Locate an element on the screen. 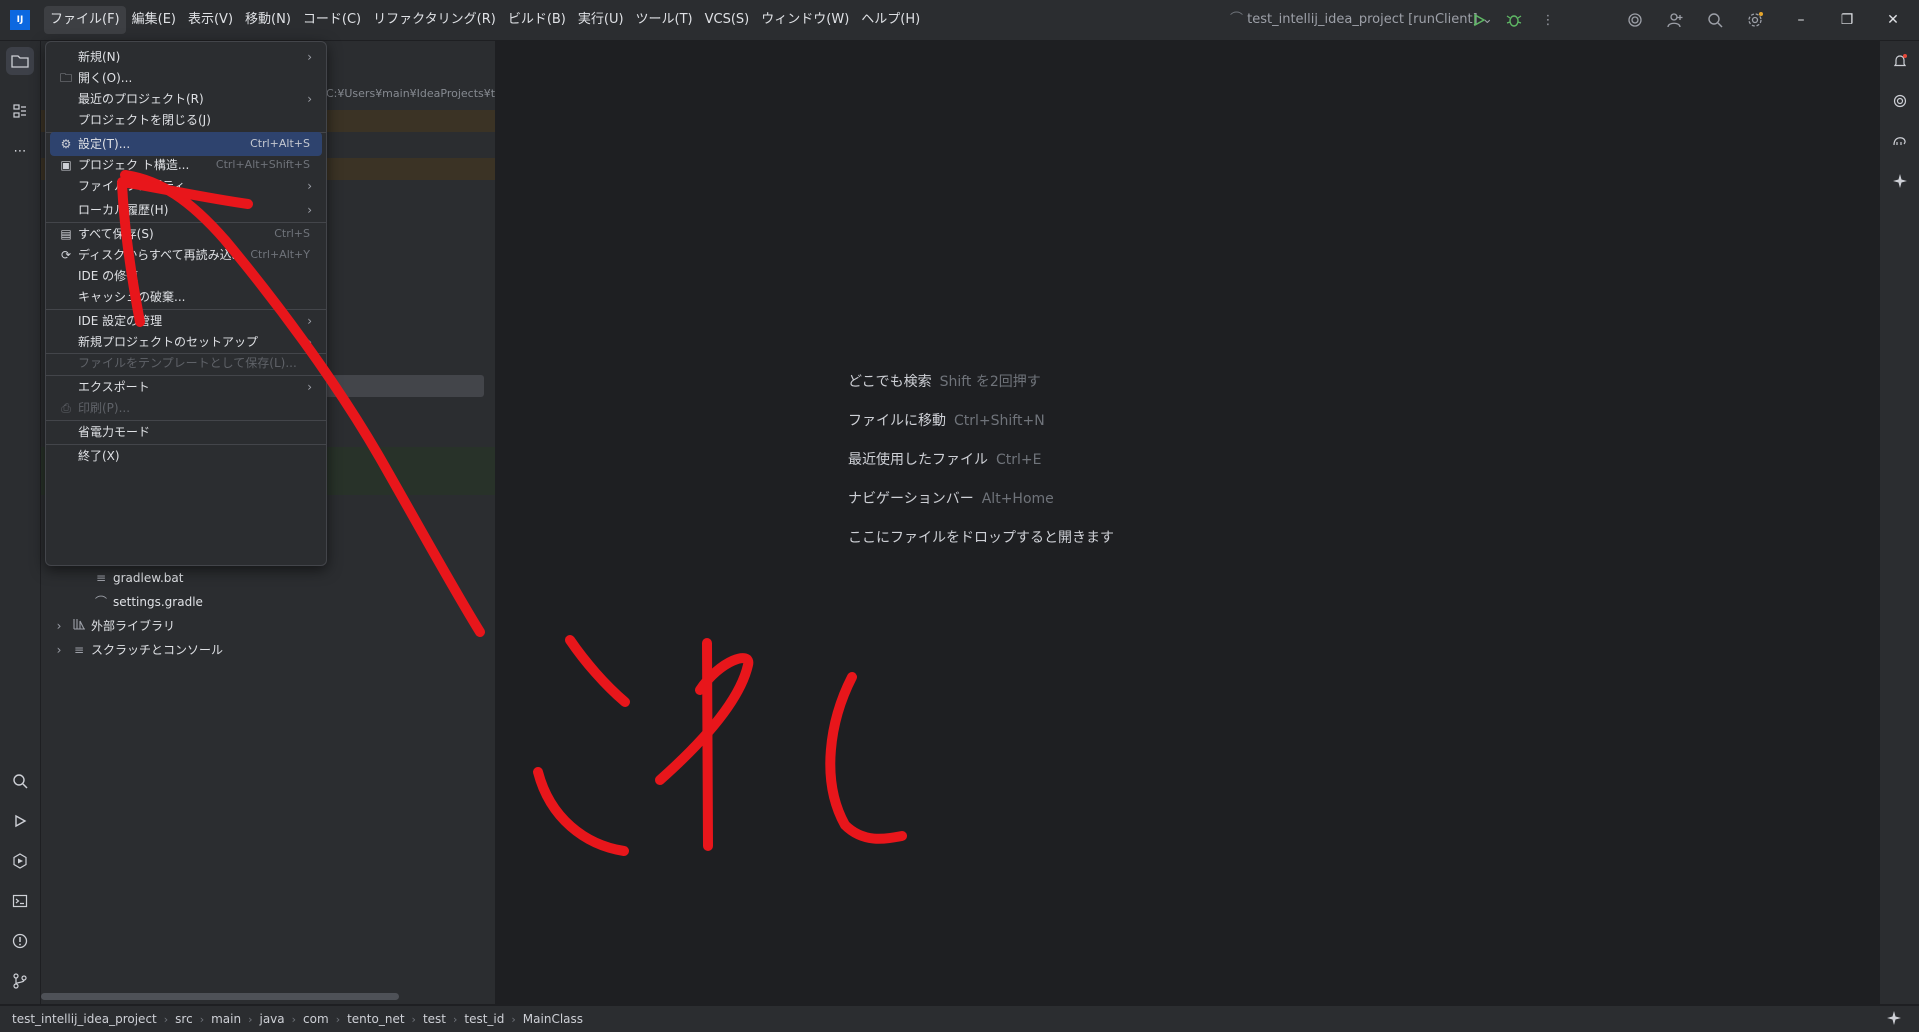 The image size is (1919, 1032). services-icon is located at coordinates (20, 861).